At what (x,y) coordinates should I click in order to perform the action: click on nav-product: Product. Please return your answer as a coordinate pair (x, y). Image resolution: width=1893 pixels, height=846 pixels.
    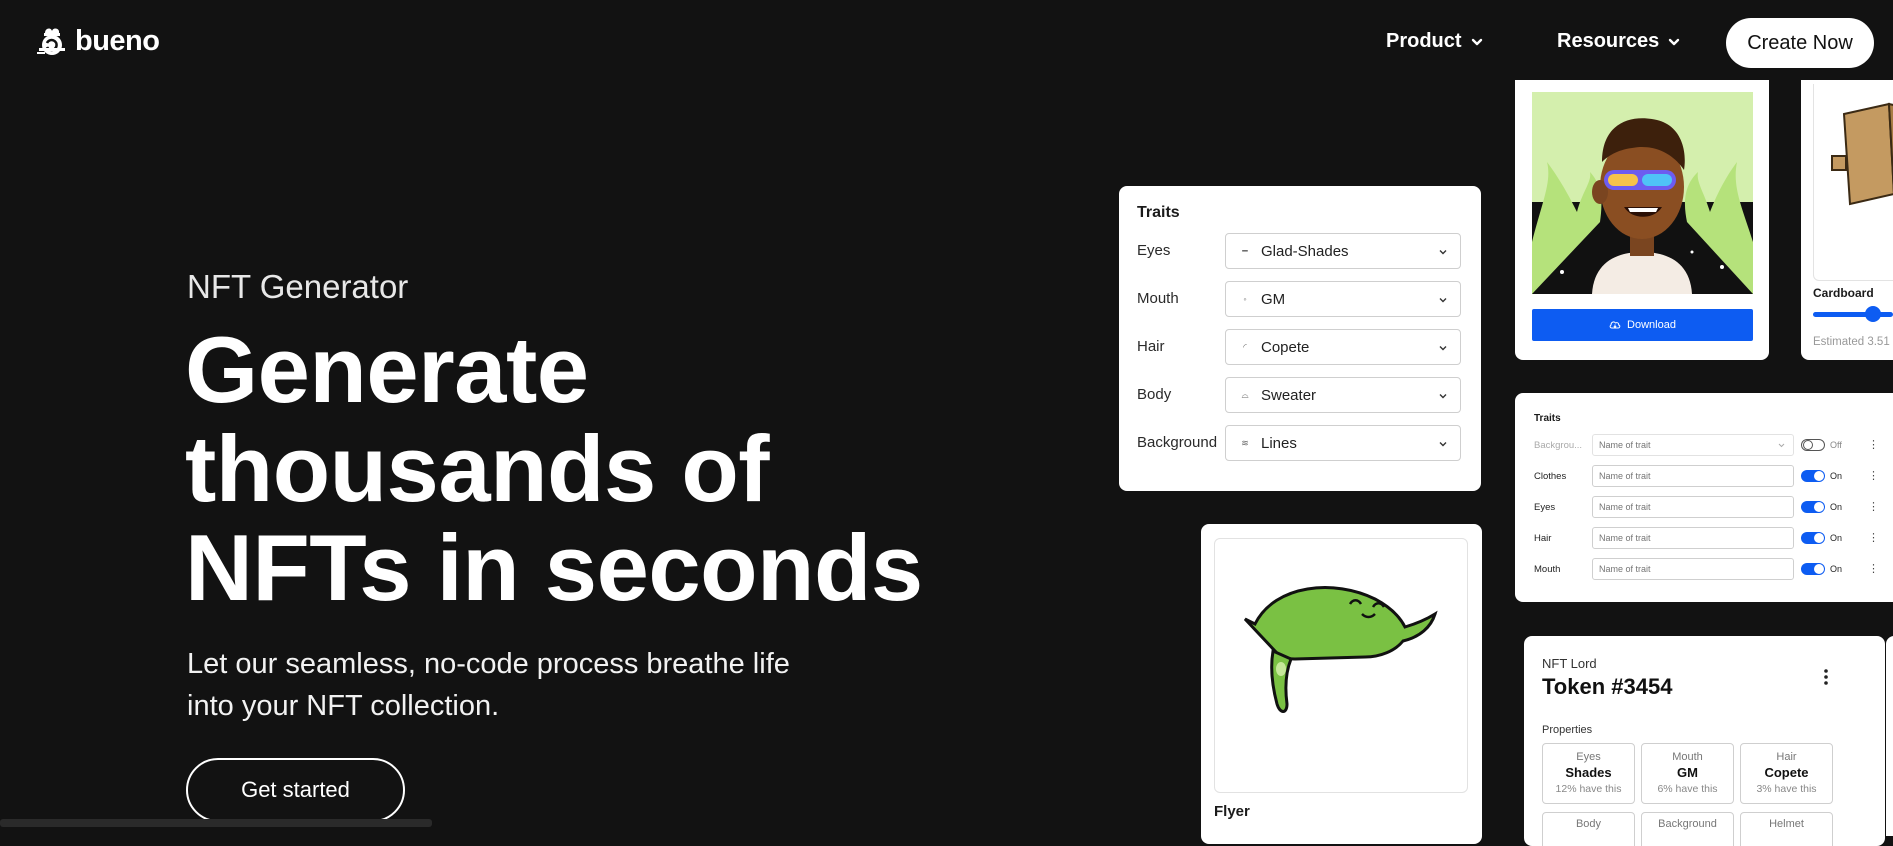
    Looking at the image, I should click on (1435, 41).